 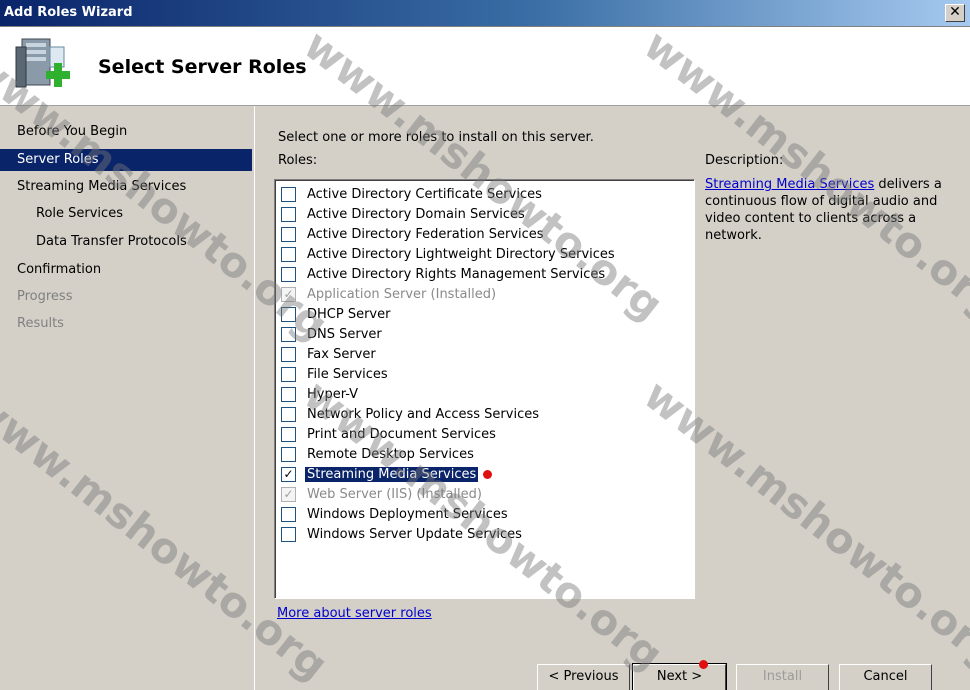 What do you see at coordinates (414, 534) in the screenshot?
I see `role-label: Windows Server Update Services` at bounding box center [414, 534].